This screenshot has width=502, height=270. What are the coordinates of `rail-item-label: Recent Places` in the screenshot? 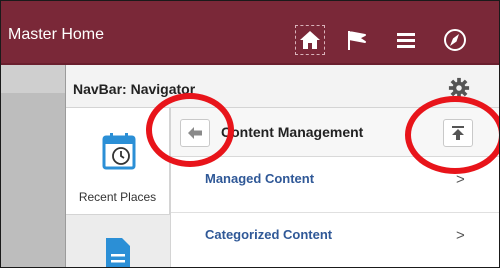 It's located at (117, 197).